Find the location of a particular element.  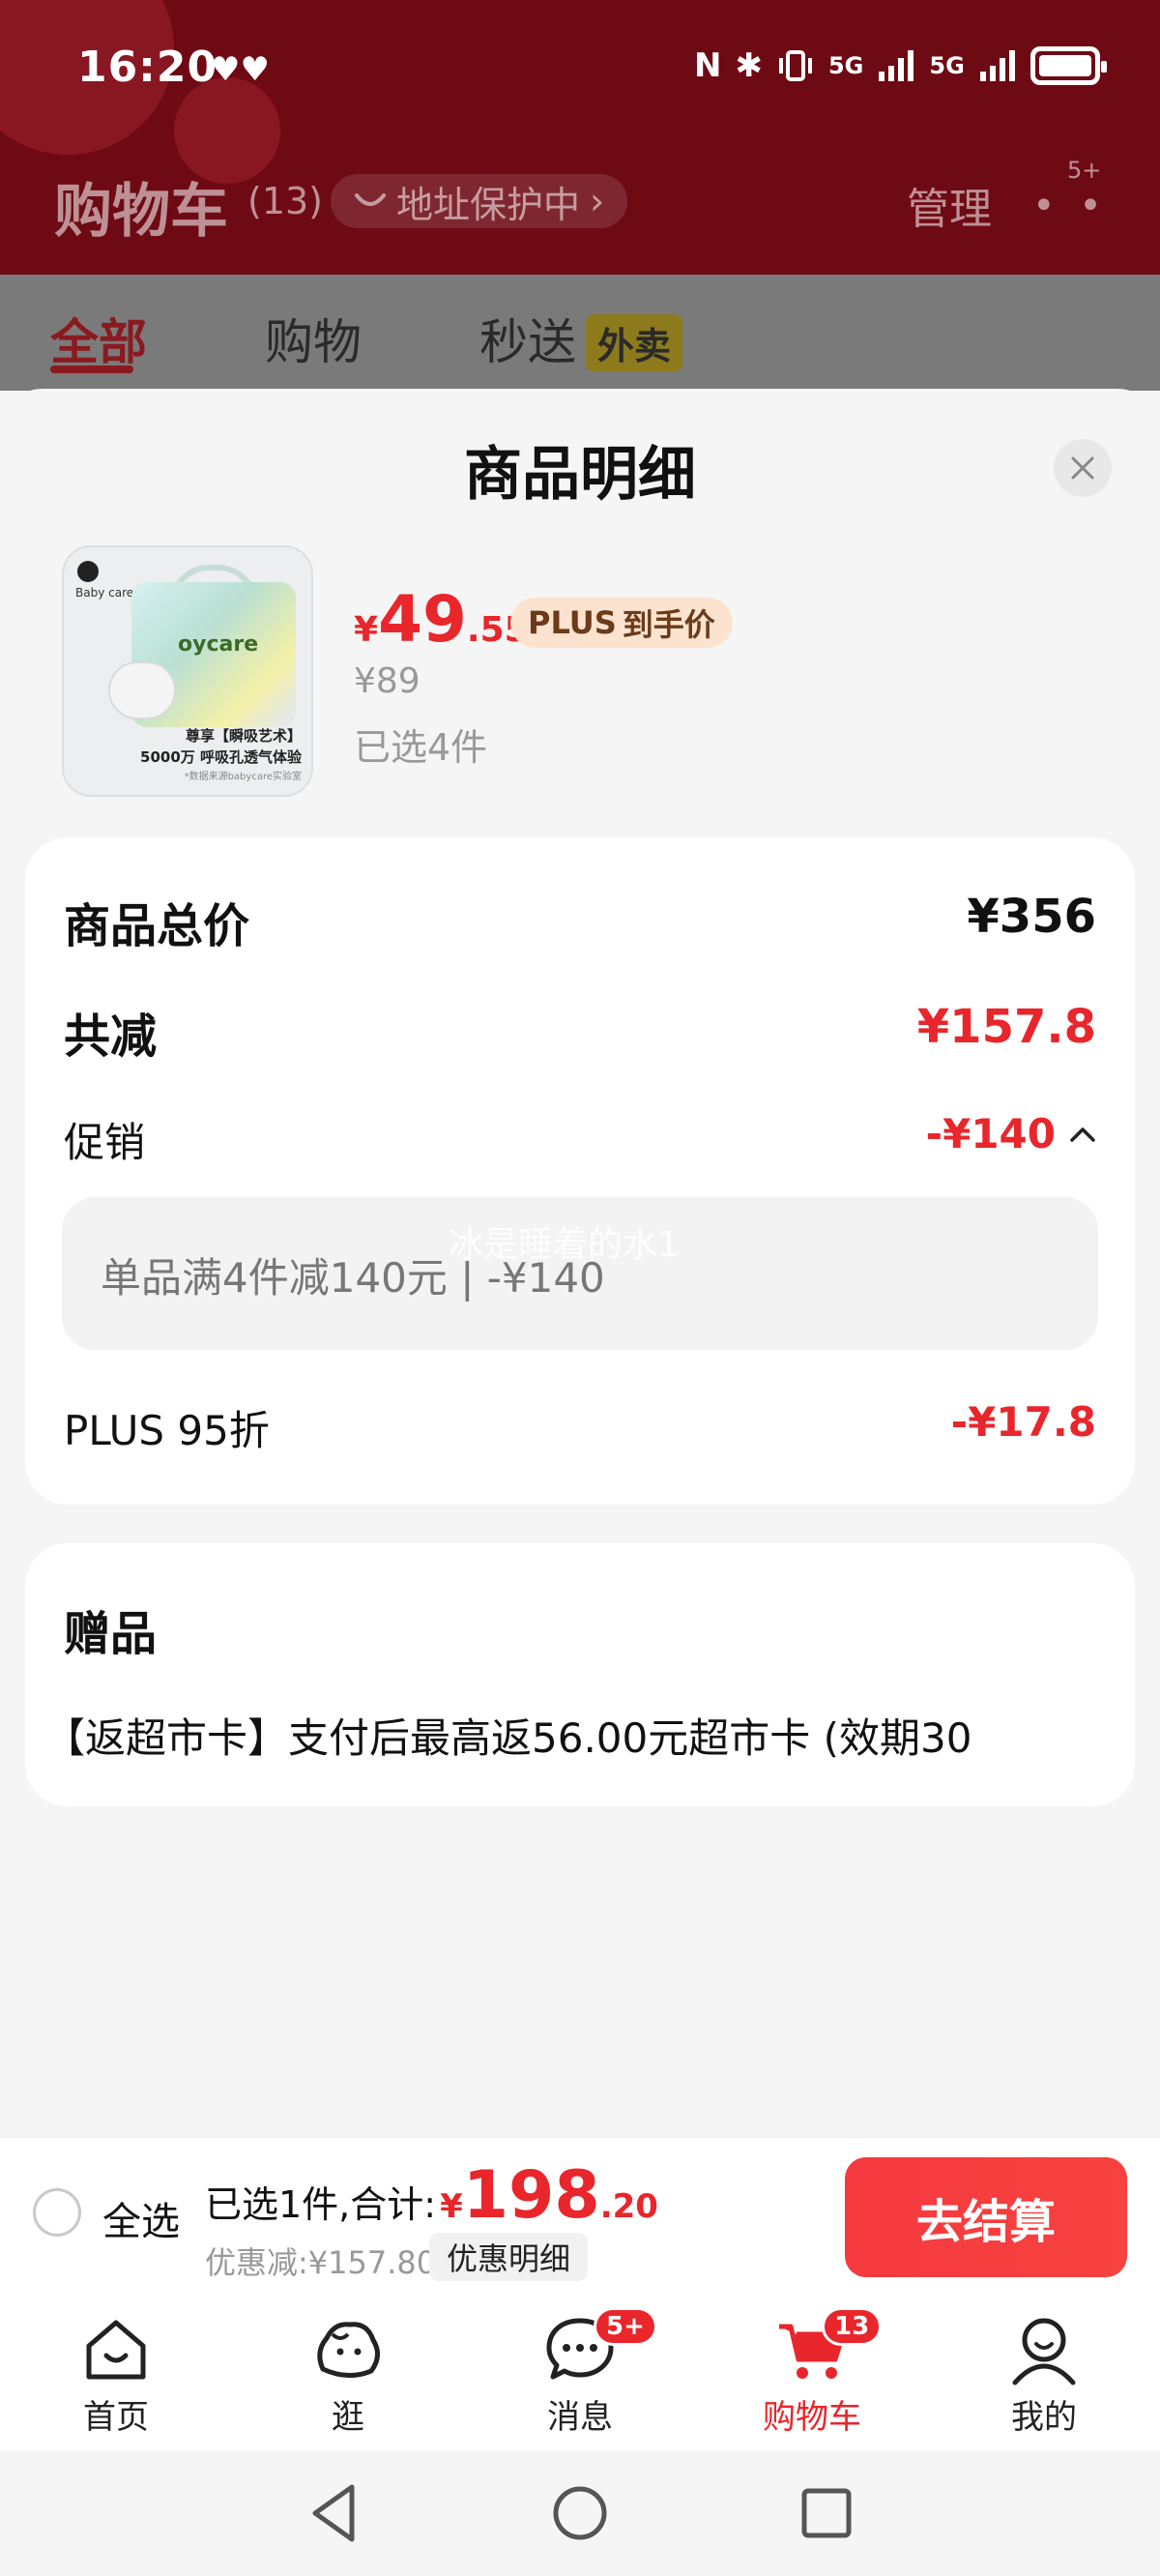

nav-home: 首页 is located at coordinates (116, 2375).